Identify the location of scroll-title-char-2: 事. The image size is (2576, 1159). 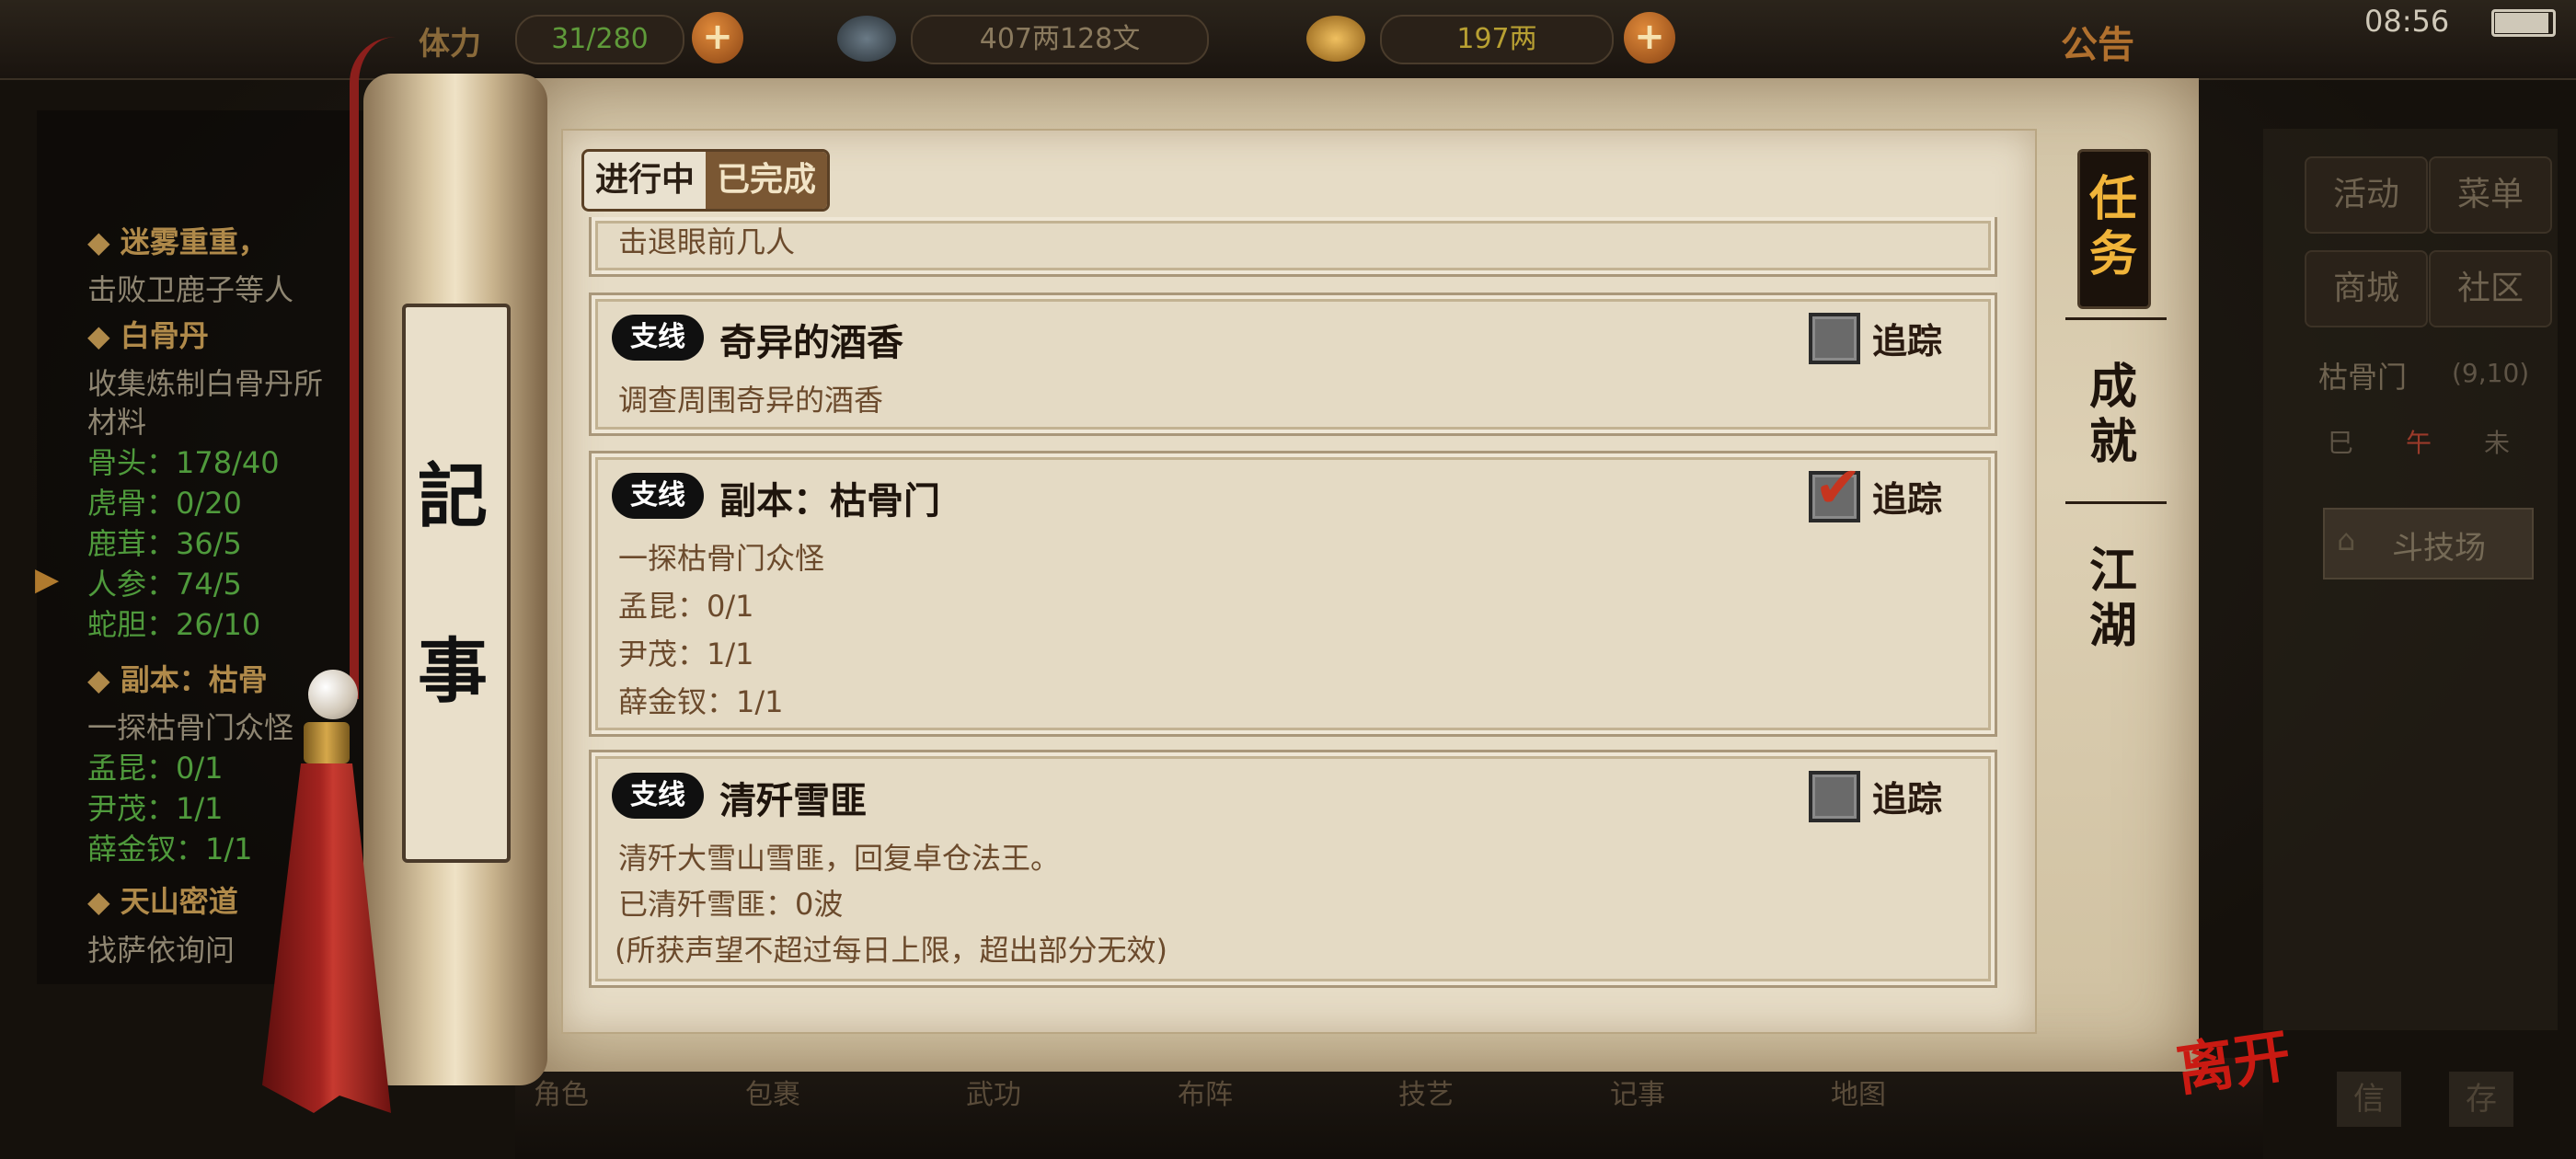
(453, 671).